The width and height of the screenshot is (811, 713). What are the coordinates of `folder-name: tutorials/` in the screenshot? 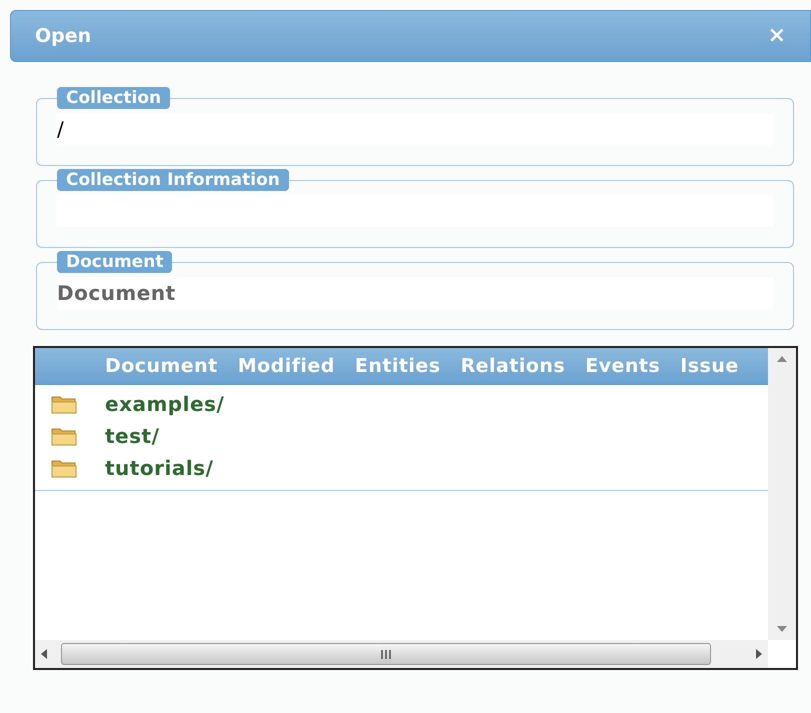 It's located at (159, 468).